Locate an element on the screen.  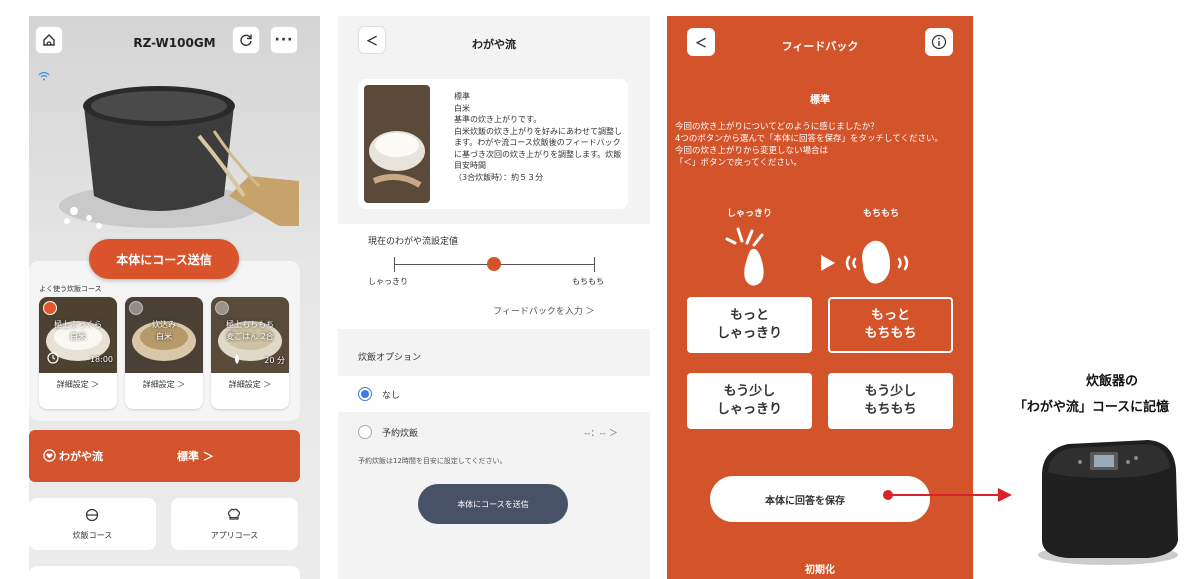
rice-course-button: 炊飯コース is located at coordinates (92, 524).